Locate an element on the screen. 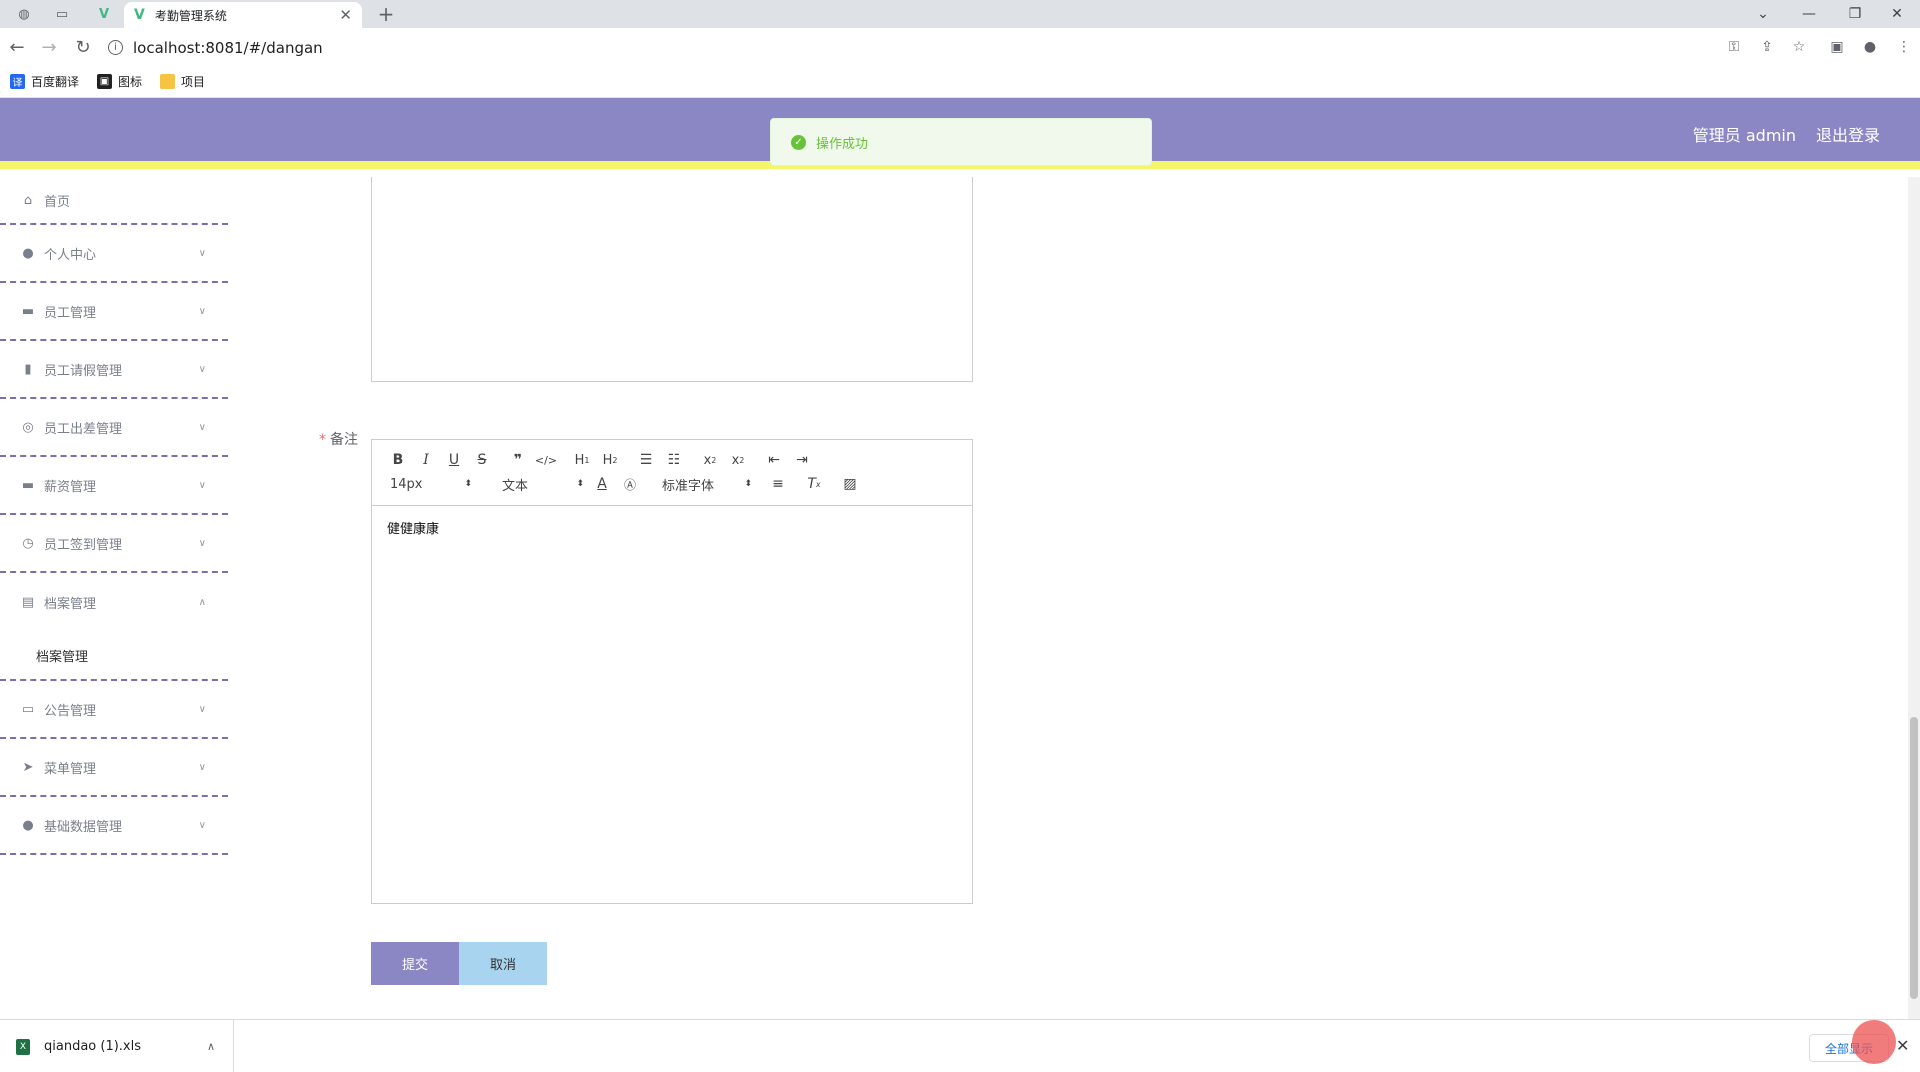  sidebar-item-leave: ▮ 员工请假管理 ∨ is located at coordinates (114, 370).